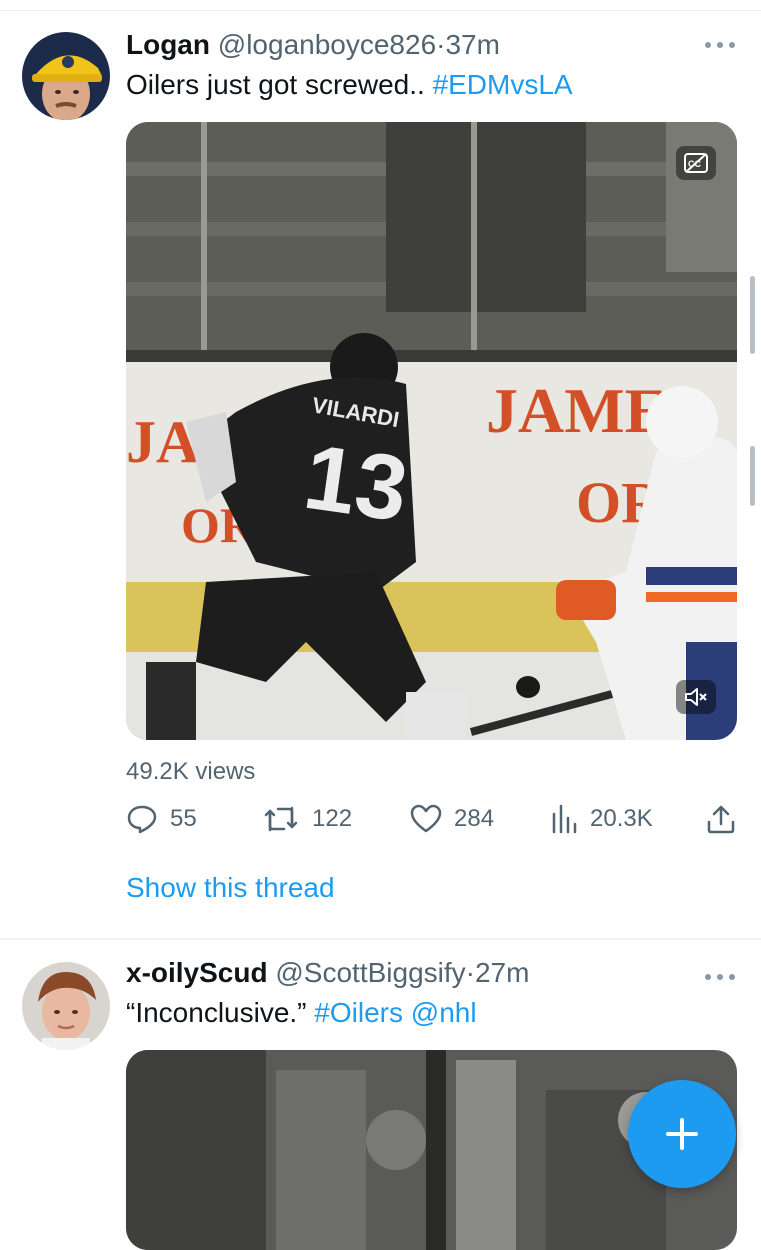 The height and width of the screenshot is (1250, 761). Describe the element at coordinates (279, 84) in the screenshot. I see `tweet-body: Oilers just got screwed..` at that location.